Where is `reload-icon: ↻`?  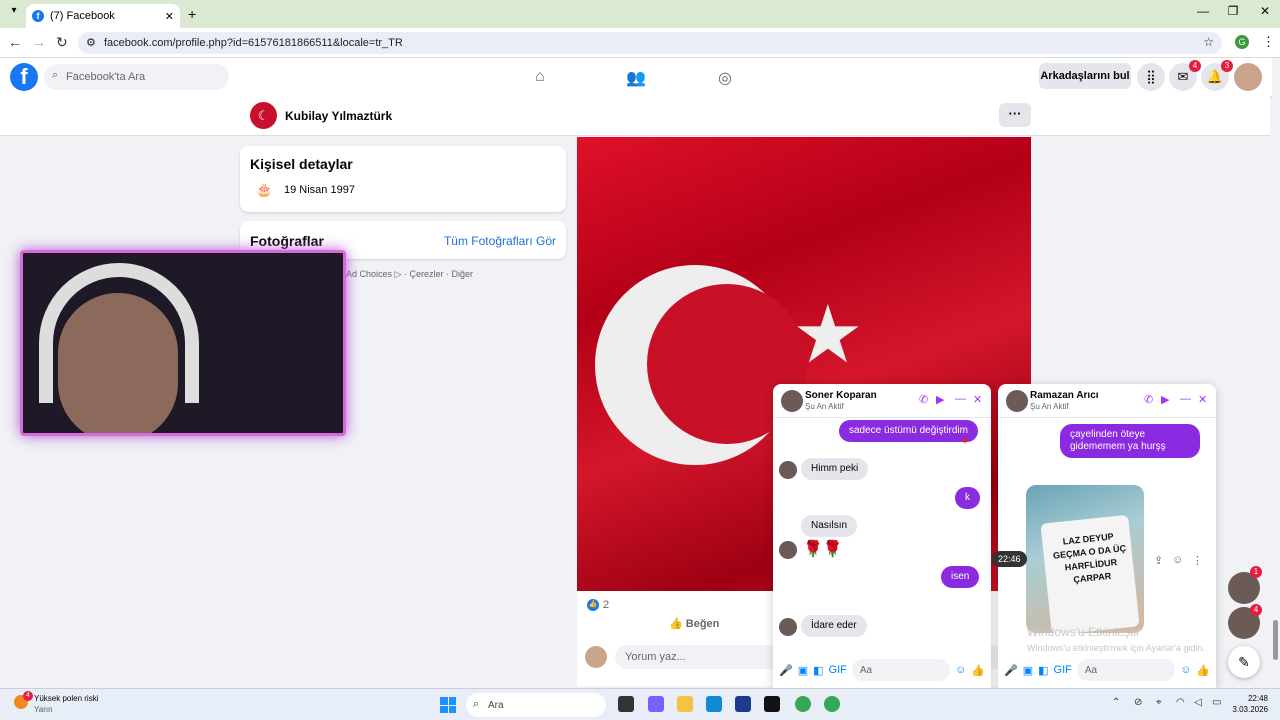
reload-icon: ↻ is located at coordinates (62, 42).